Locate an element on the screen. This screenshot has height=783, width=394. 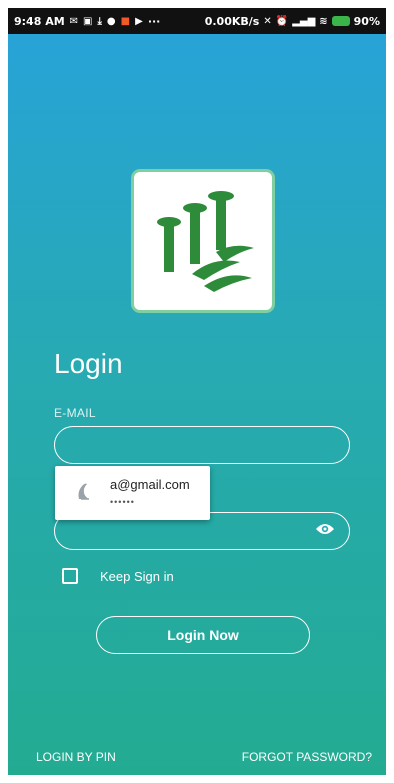
mute-icon: ✕ is located at coordinates (267, 21).